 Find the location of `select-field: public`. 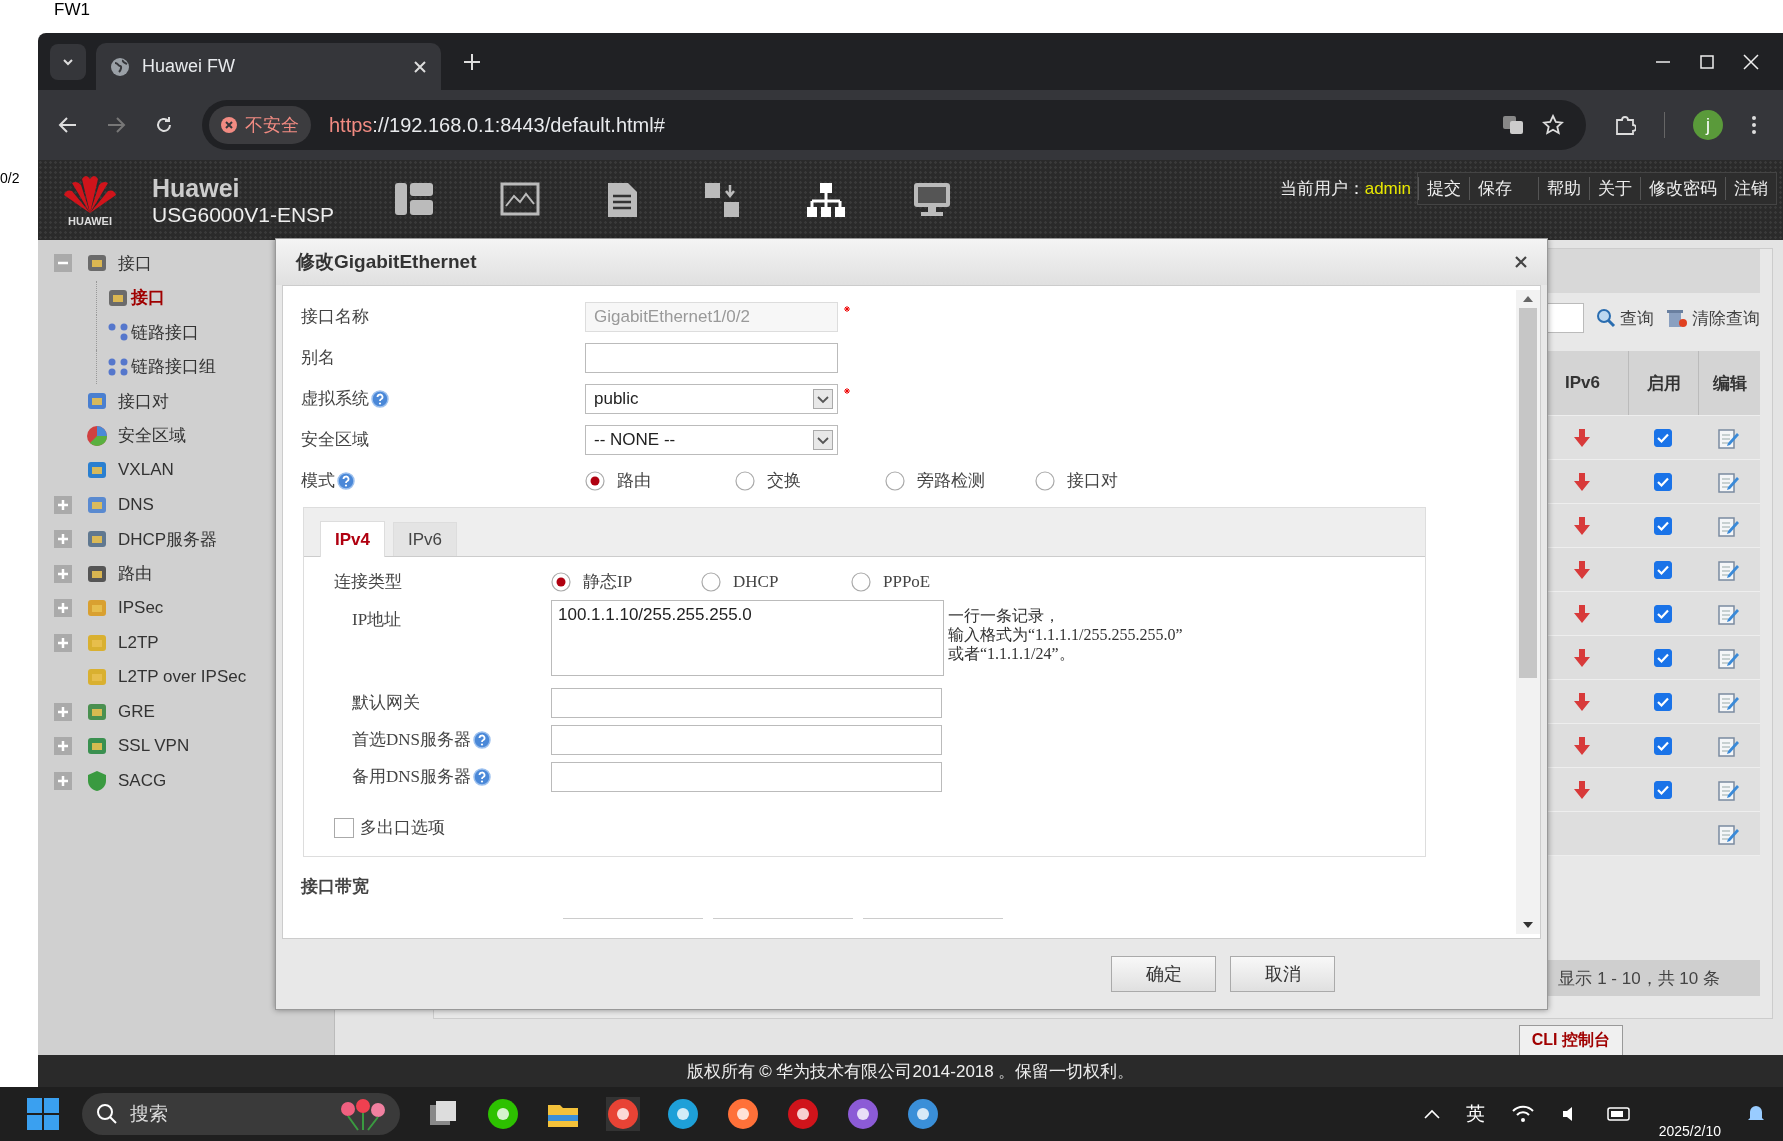

select-field: public is located at coordinates (711, 398).